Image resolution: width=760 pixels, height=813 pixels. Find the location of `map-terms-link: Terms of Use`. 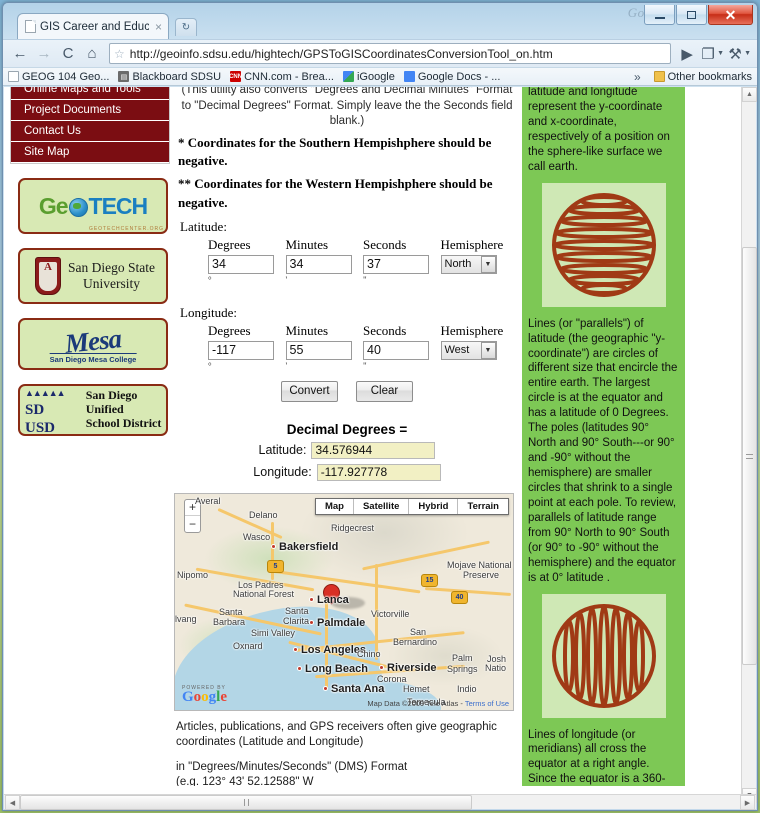

map-terms-link: Terms of Use is located at coordinates (487, 703).